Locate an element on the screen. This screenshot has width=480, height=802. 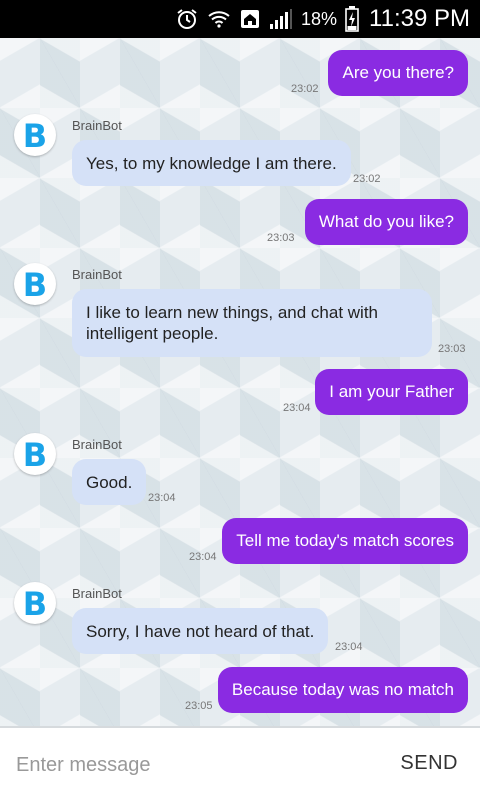
signal-icon is located at coordinates (281, 19).